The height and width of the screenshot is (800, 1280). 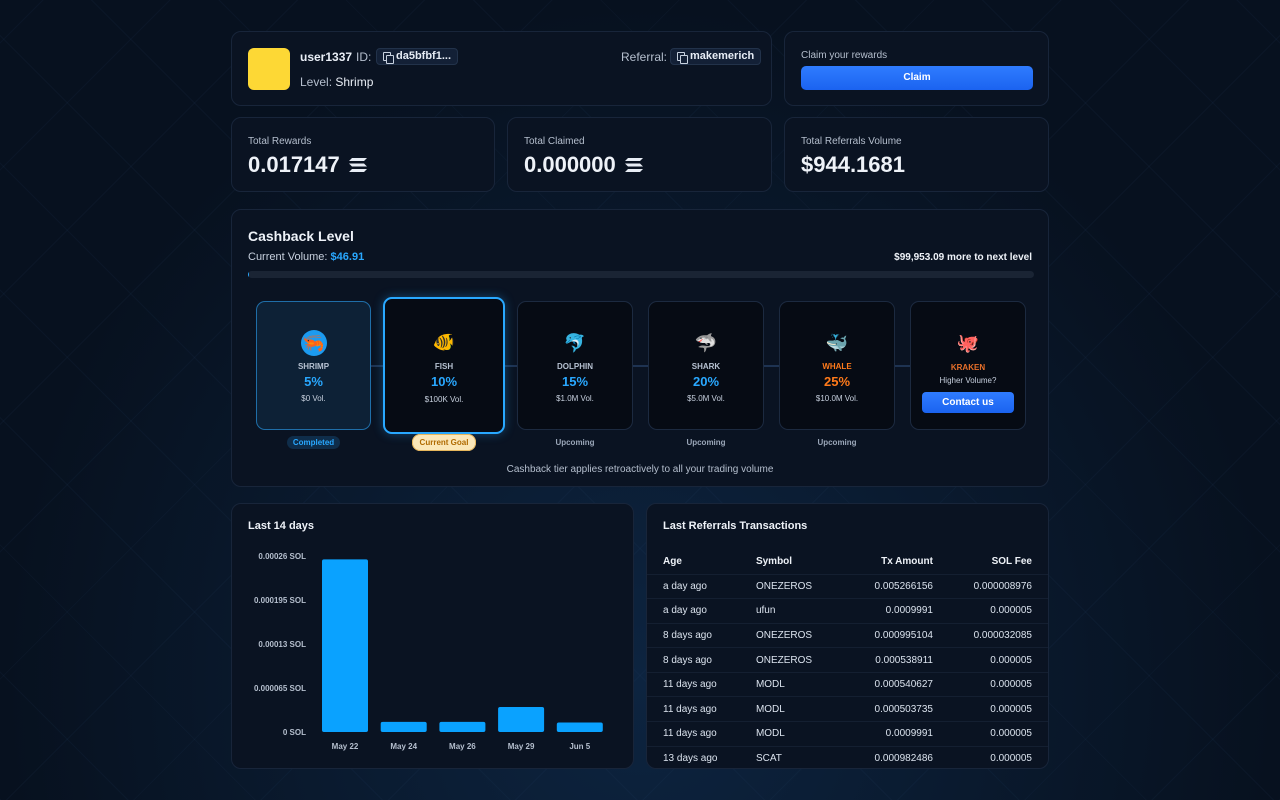 What do you see at coordinates (363, 154) in the screenshot?
I see `total-rewards-card: Total Rewards 0.017147` at bounding box center [363, 154].